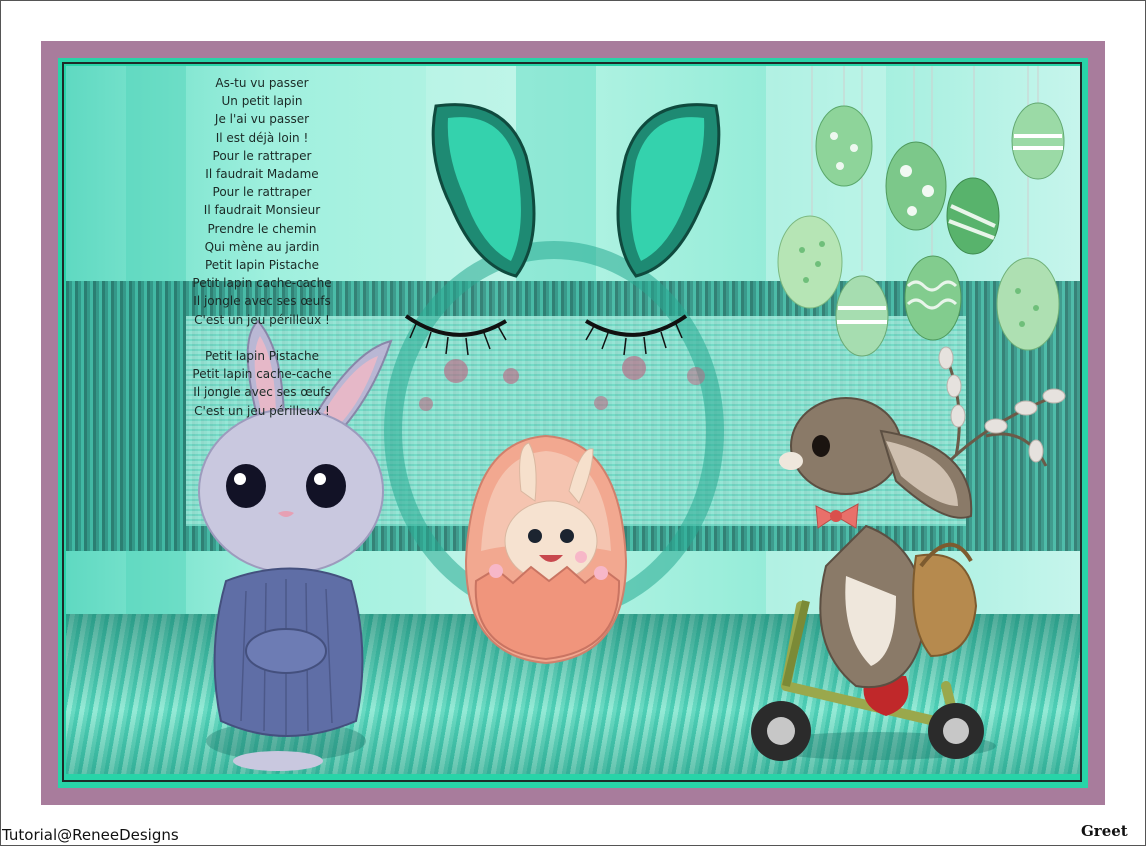  Describe the element at coordinates (1104, 831) in the screenshot. I see `artist-signature: Greet` at that location.